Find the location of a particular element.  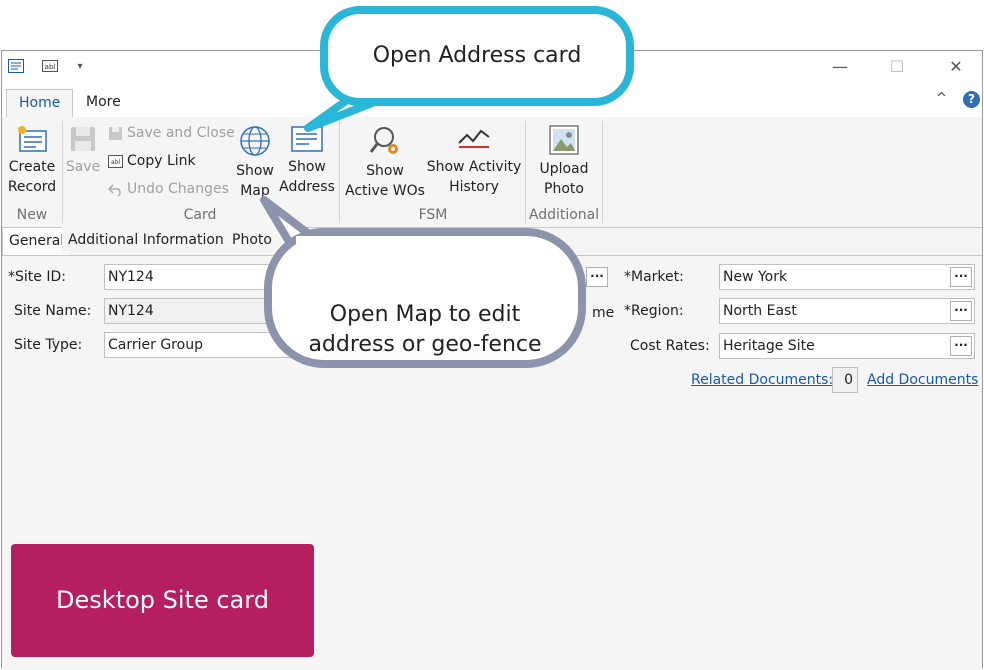

address-callout: Open Address card is located at coordinates (477, 56).